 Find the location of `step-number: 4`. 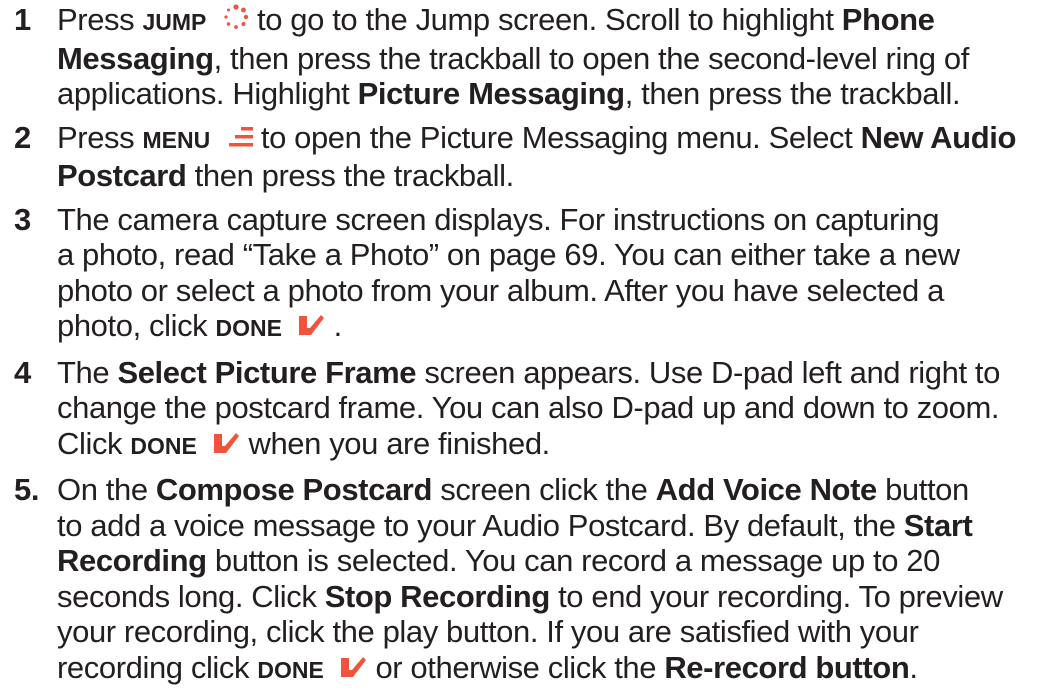

step-number: 4 is located at coordinates (22, 372).